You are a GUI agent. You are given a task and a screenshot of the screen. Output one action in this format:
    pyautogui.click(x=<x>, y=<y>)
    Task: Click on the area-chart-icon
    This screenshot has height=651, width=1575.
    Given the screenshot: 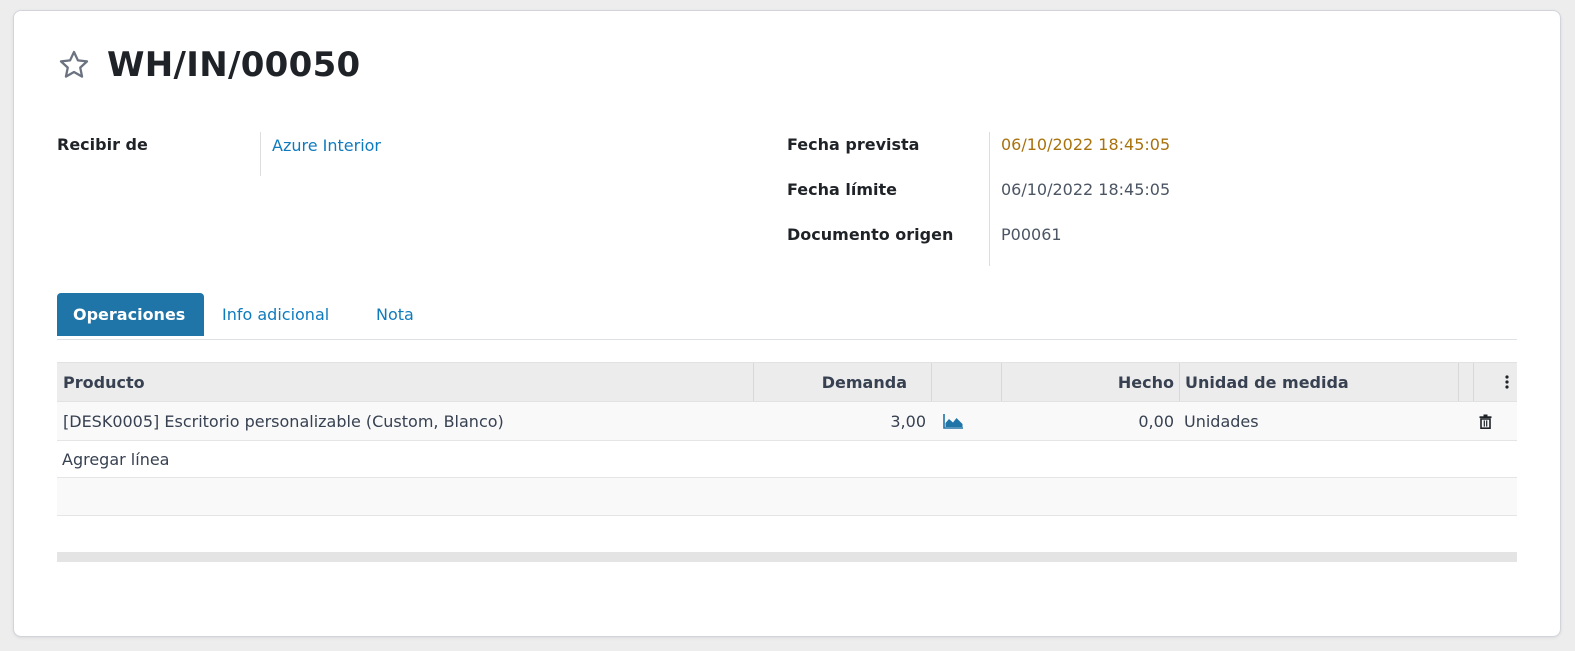 What is the action you would take?
    pyautogui.click(x=954, y=421)
    